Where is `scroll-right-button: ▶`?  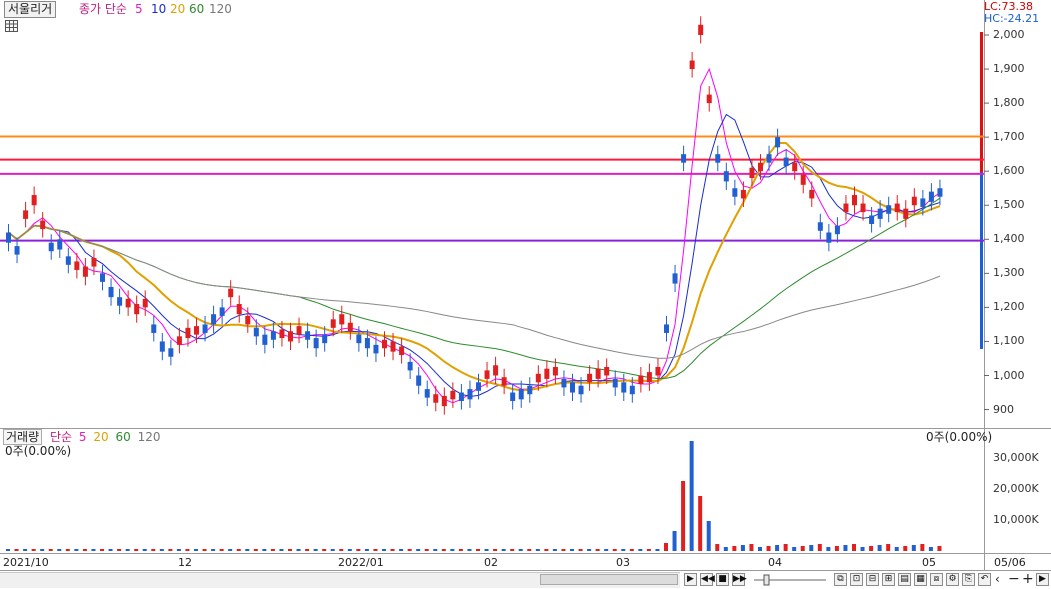
scroll-right-button: ▶ is located at coordinates (690, 579).